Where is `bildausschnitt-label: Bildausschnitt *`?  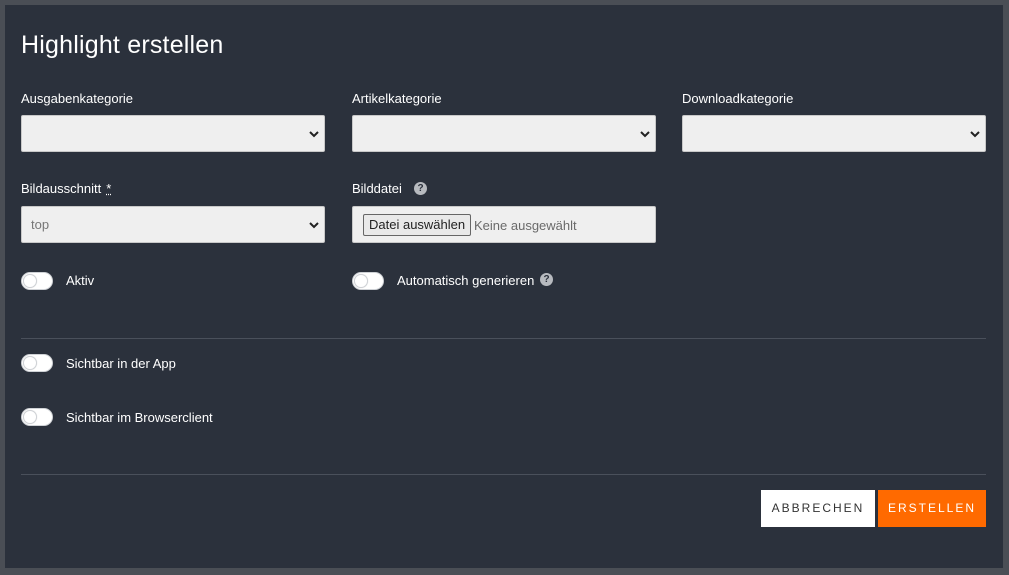 bildausschnitt-label: Bildausschnitt * is located at coordinates (66, 188).